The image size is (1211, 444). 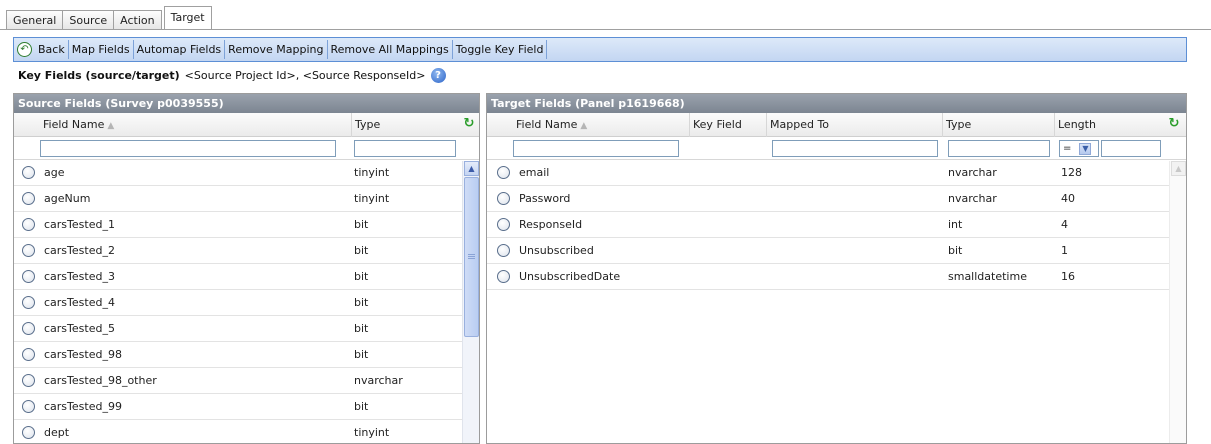 I want to click on source-field-row: age tinyint, so click(x=238, y=173).